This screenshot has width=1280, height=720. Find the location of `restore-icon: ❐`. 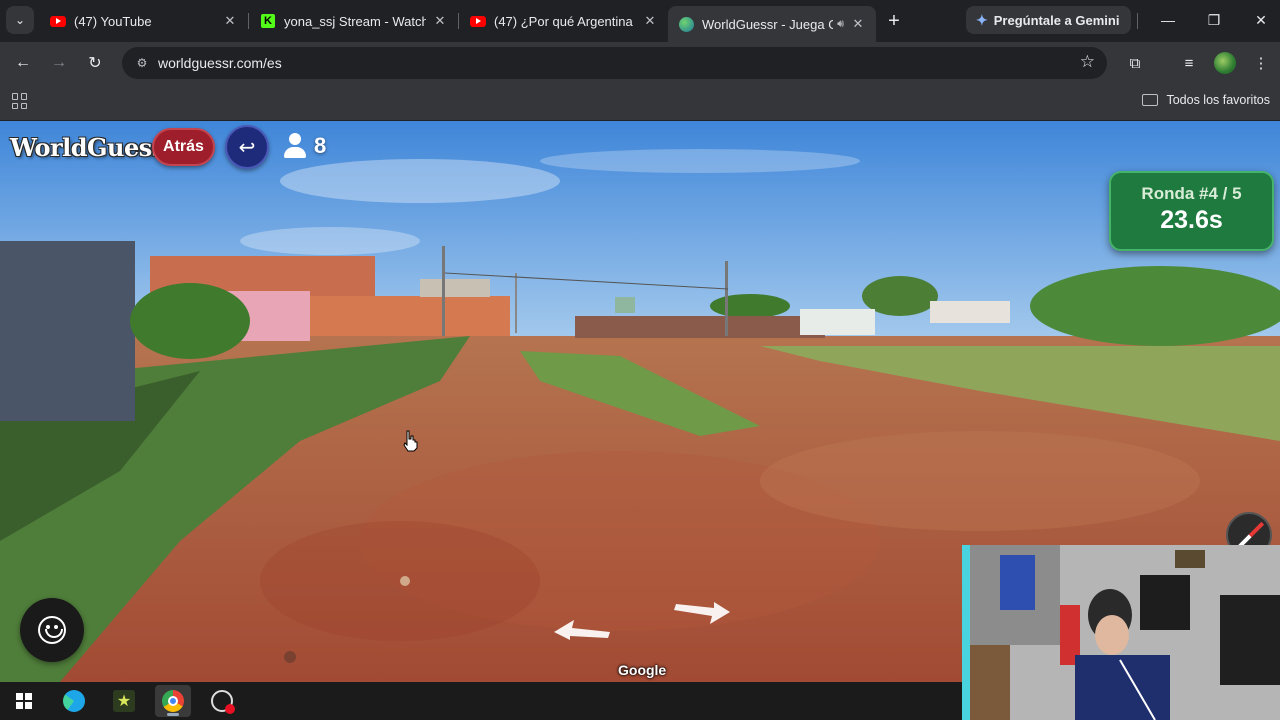

restore-icon: ❐ is located at coordinates (1214, 19).